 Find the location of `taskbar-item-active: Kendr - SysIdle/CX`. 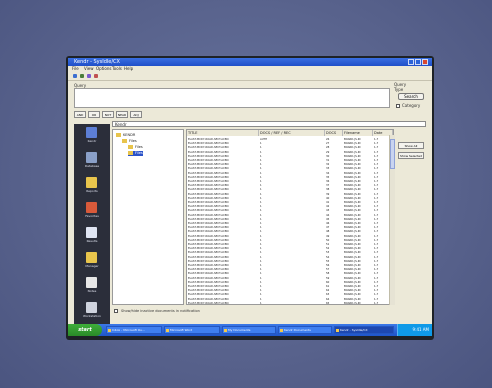

taskbar-item-active: Kendr - SysIdle/CX is located at coordinates (364, 330).